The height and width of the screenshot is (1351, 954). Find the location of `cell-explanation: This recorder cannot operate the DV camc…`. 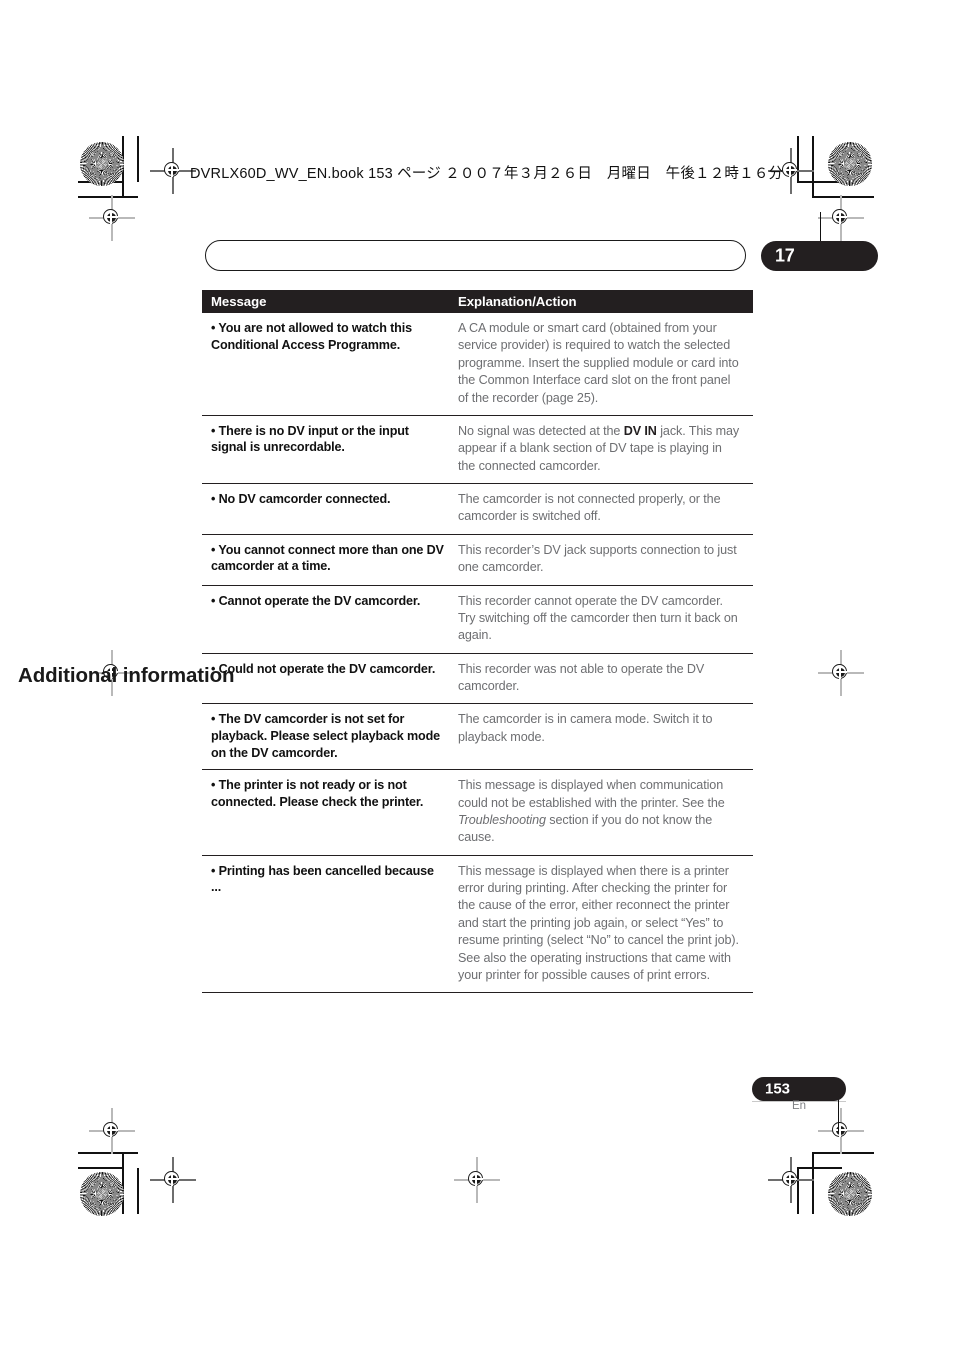

cell-explanation: This recorder cannot operate the DV camc… is located at coordinates (598, 618).